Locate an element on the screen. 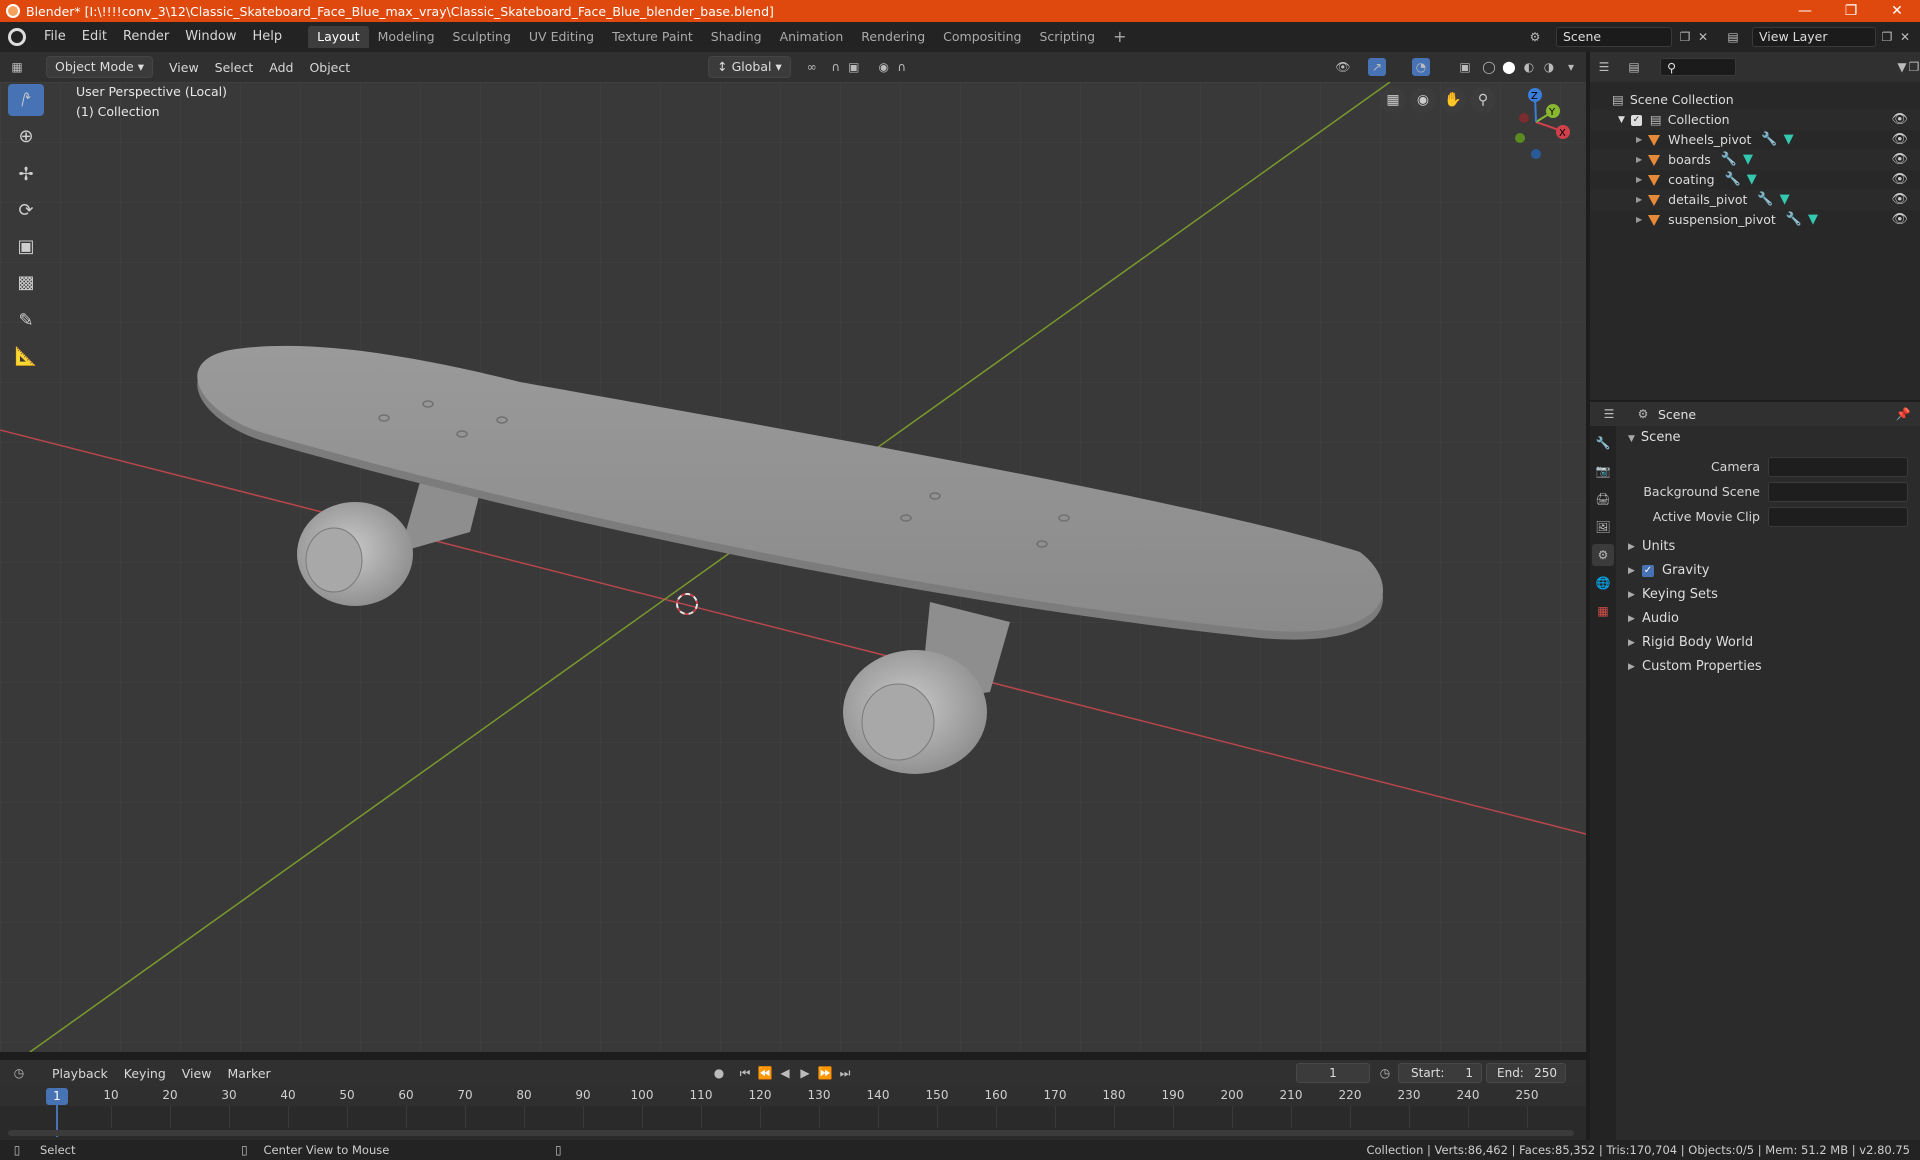 This screenshot has width=1920, height=1160. texture-tab-icon: ▦ is located at coordinates (1603, 611).